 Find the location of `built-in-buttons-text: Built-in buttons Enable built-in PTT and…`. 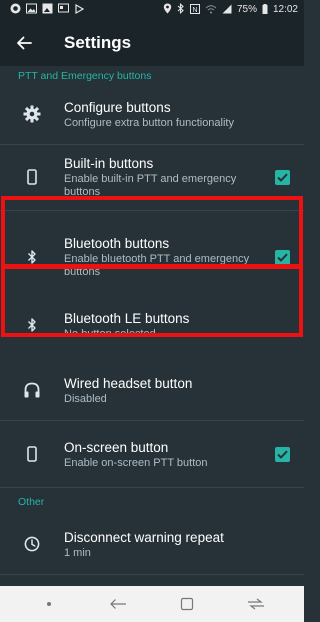

built-in-buttons-text: Built-in buttons Enable built-in PTT and… is located at coordinates (162, 177).